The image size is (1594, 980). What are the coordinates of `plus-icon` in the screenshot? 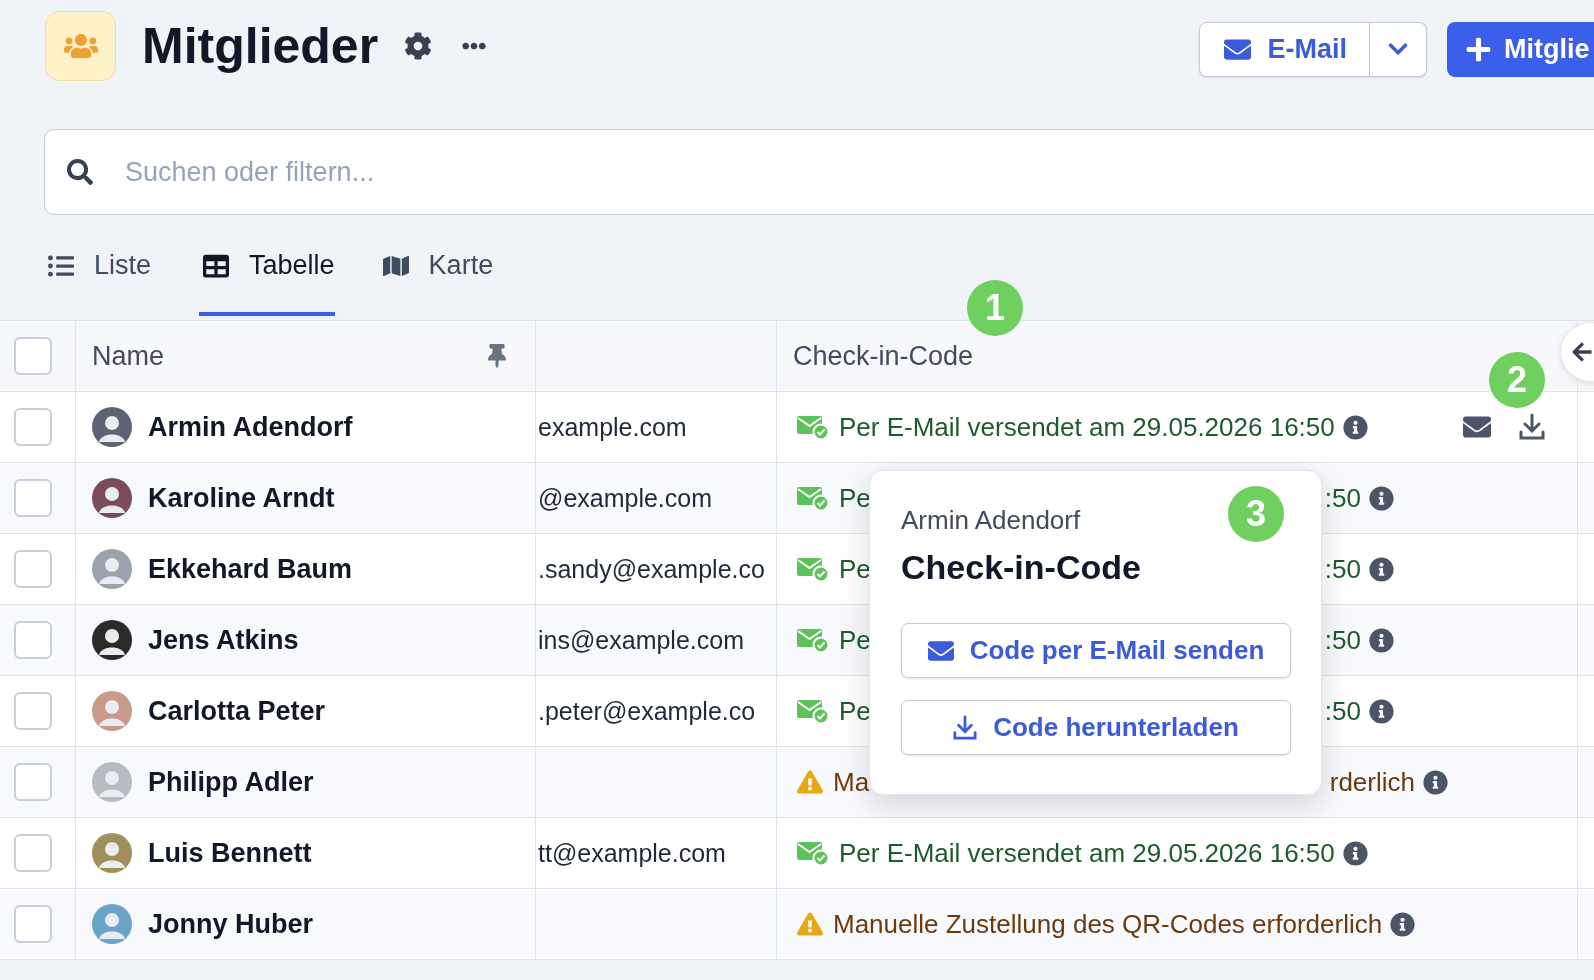 It's located at (1478, 49).